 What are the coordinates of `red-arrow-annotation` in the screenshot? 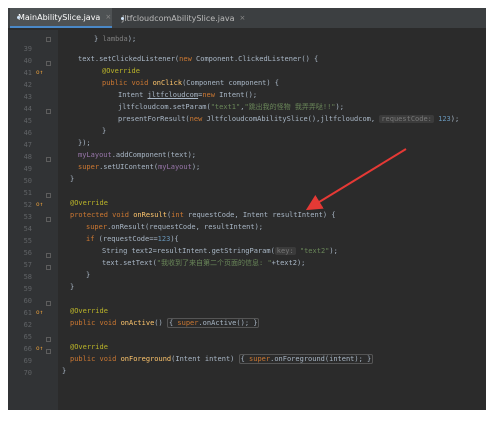 It's located at (356, 179).